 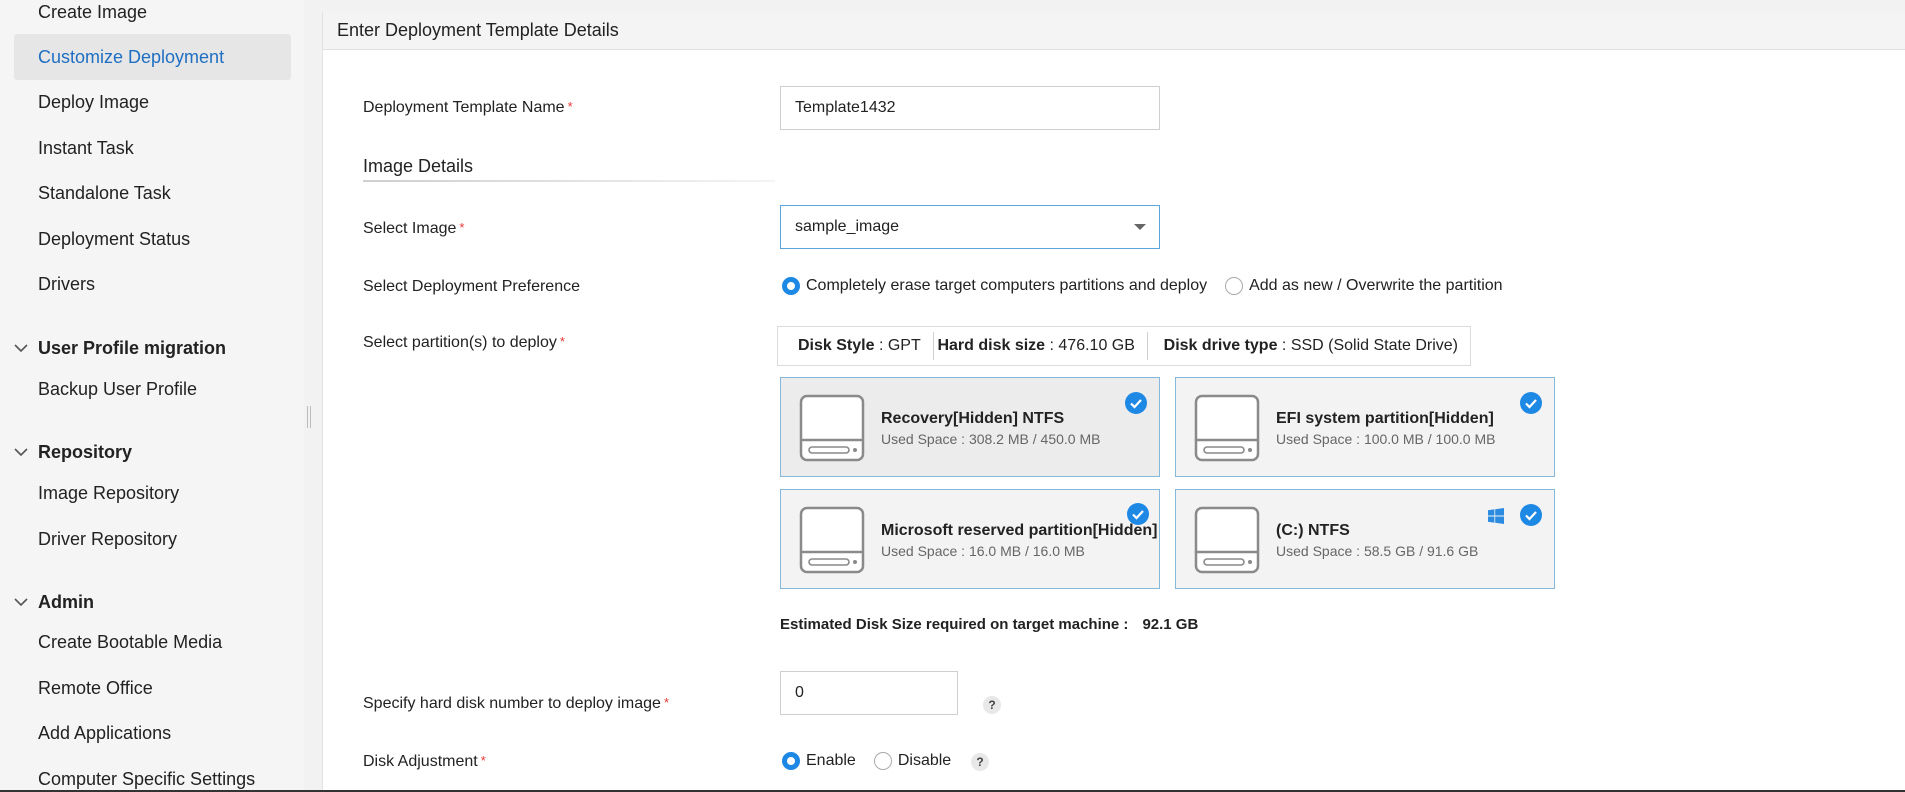 I want to click on partition-used-space: Used Space : 308.2 MB / 450.0 MB, so click(x=991, y=439).